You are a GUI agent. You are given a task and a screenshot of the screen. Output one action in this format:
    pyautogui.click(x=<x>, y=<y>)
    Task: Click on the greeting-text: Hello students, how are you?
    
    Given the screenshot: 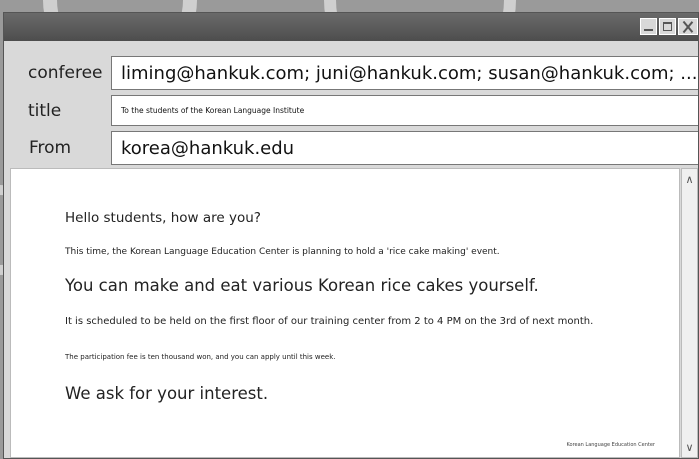 What is the action you would take?
    pyautogui.click(x=163, y=218)
    